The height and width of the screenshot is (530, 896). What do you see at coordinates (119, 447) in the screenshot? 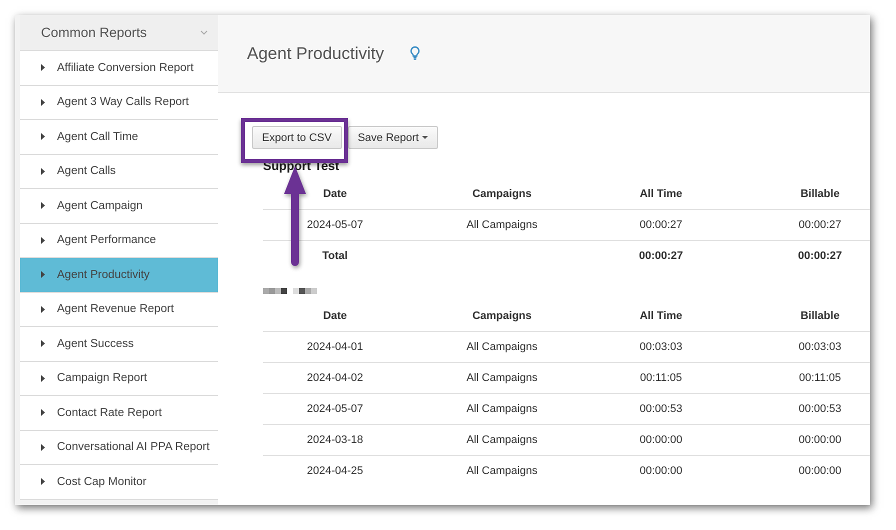
I see `sidebar-item: Conversational AI PPA Report` at bounding box center [119, 447].